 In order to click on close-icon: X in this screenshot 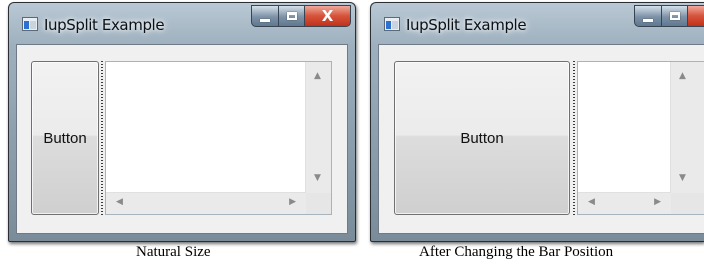, I will do `click(327, 16)`.